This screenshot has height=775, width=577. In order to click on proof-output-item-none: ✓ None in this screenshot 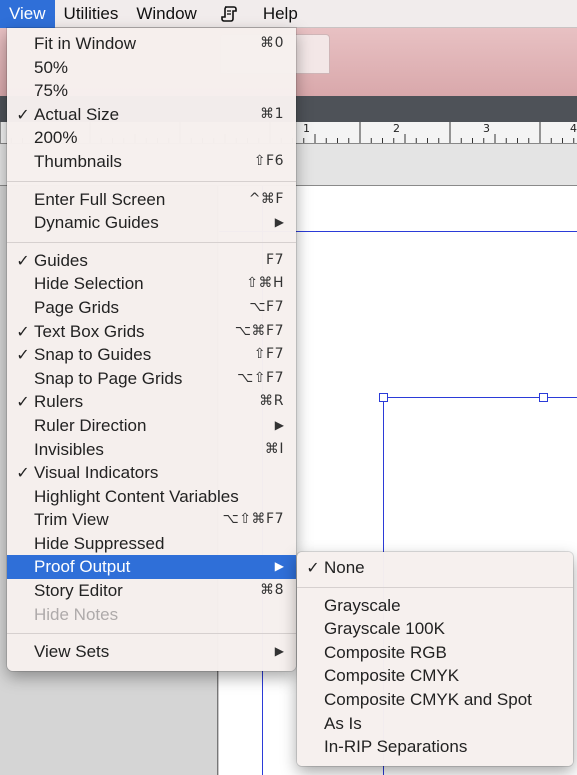, I will do `click(435, 568)`.